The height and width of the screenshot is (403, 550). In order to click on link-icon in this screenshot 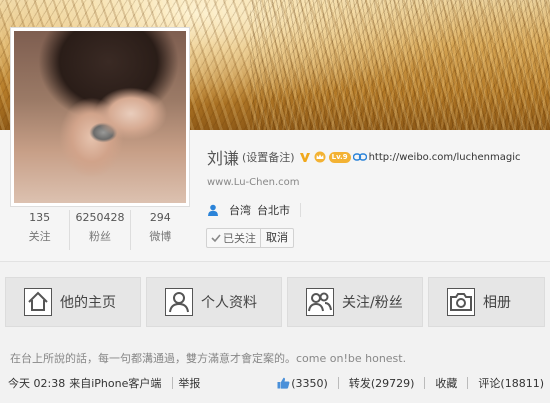, I will do `click(359, 157)`.